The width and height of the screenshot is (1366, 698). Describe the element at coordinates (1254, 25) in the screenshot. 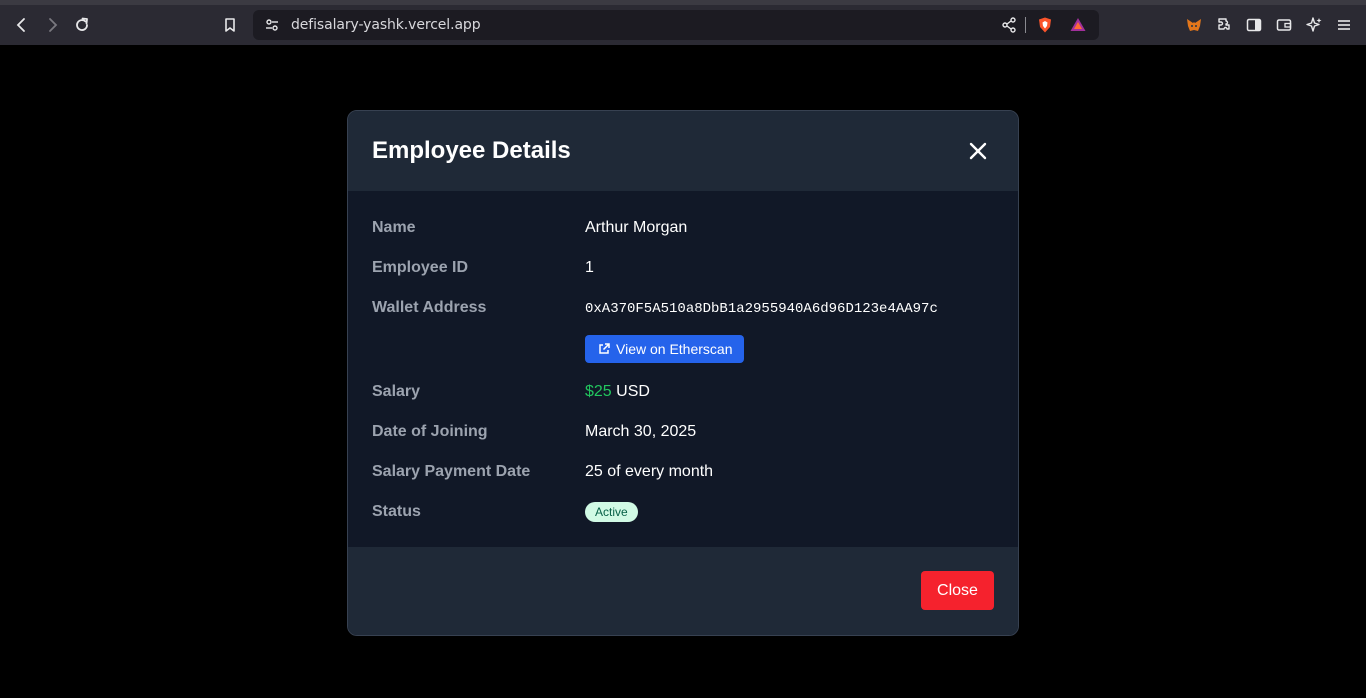

I see `sidebar-icon` at that location.